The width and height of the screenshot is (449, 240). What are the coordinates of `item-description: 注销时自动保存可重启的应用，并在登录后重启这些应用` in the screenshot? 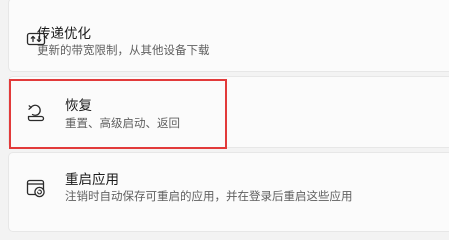 It's located at (209, 196).